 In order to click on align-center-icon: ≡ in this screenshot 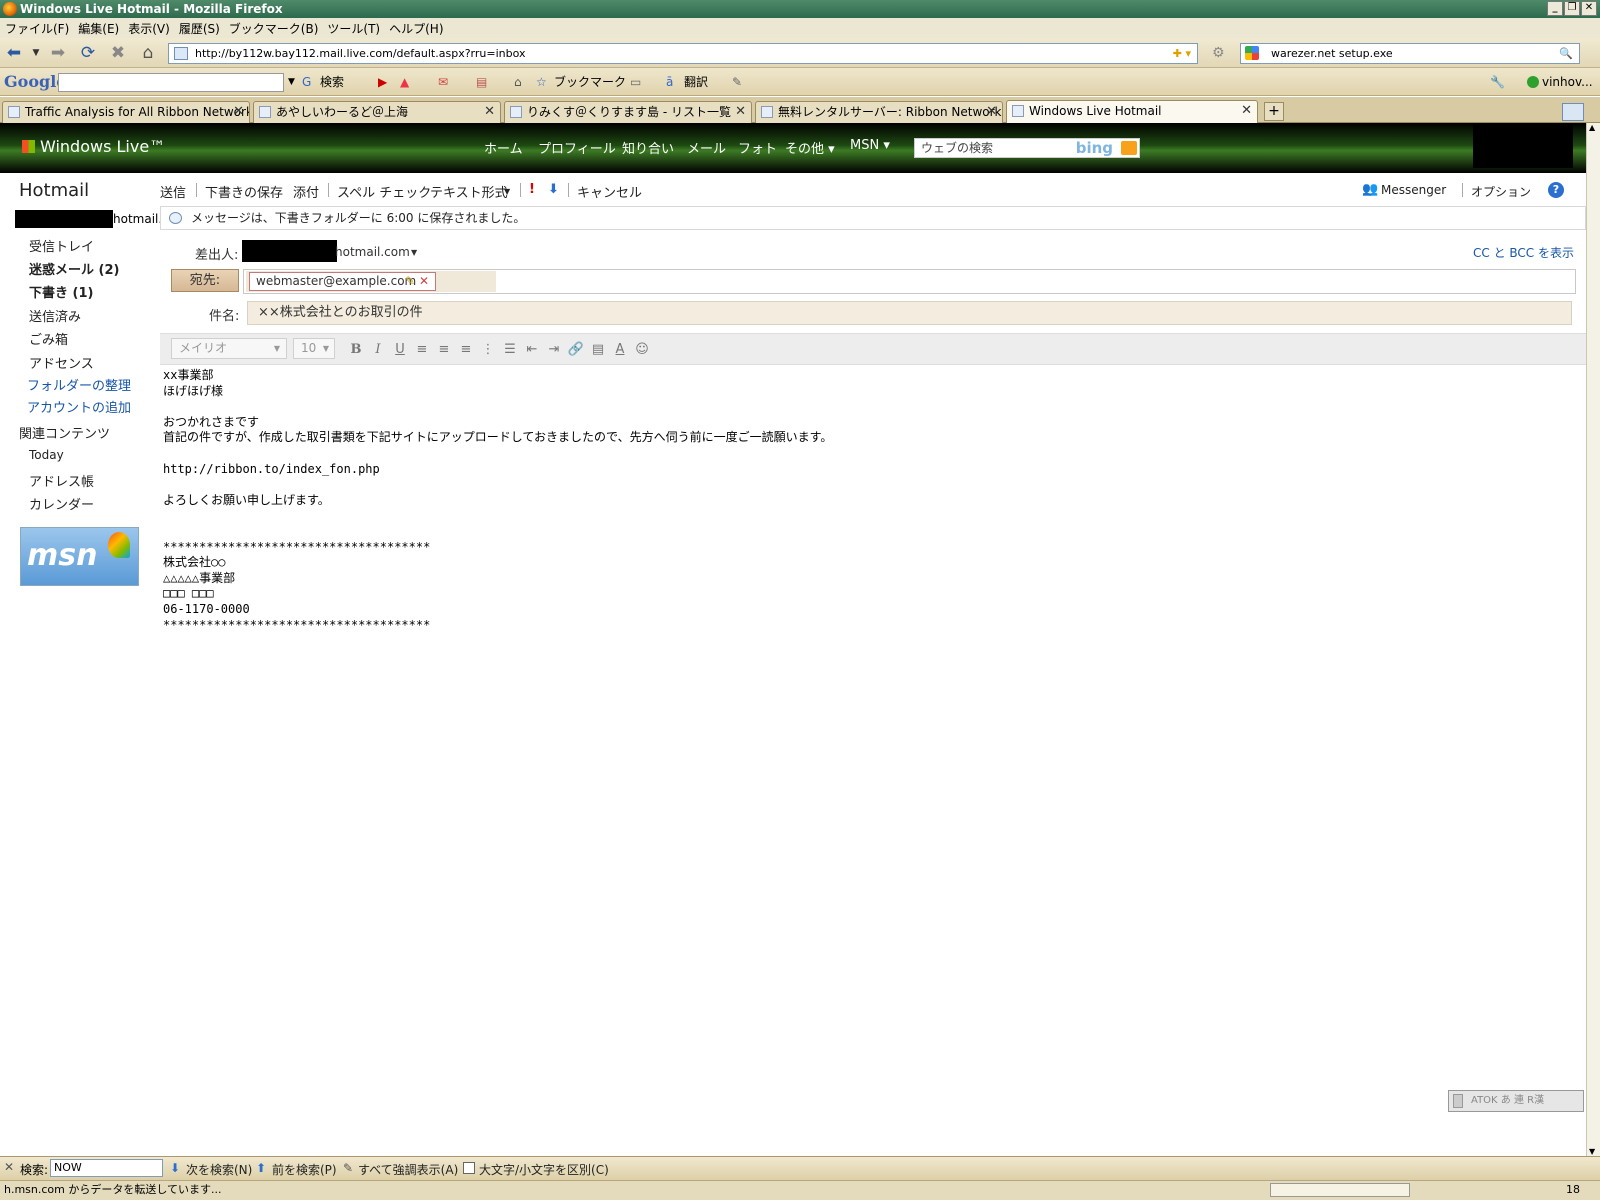, I will do `click(444, 350)`.